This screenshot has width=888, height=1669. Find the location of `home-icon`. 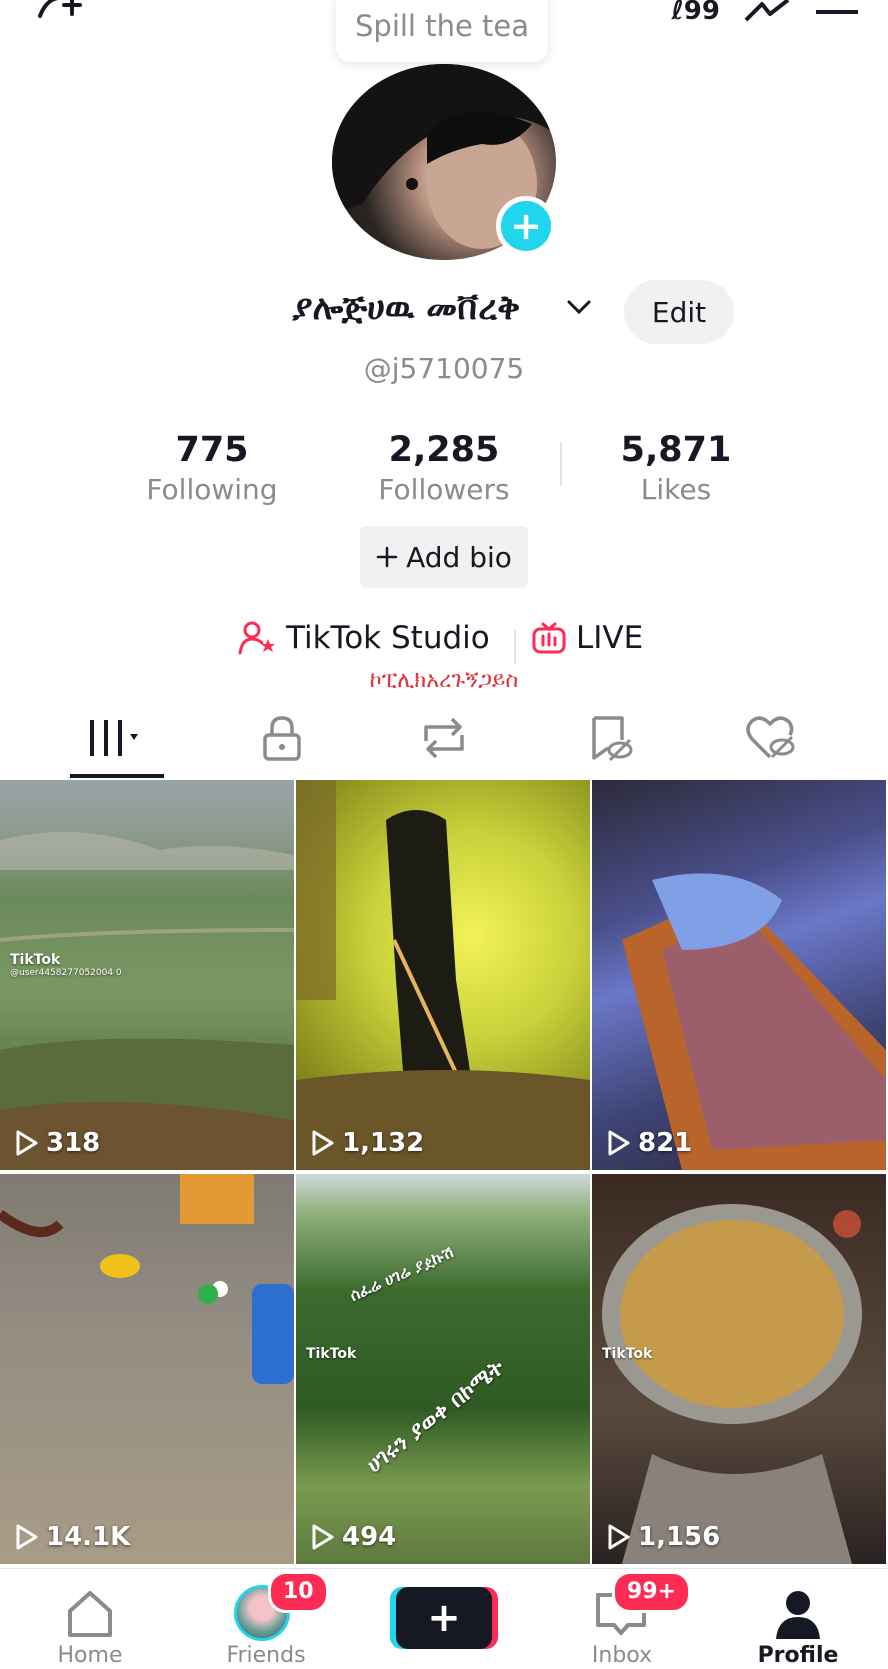

home-icon is located at coordinates (90, 1614).